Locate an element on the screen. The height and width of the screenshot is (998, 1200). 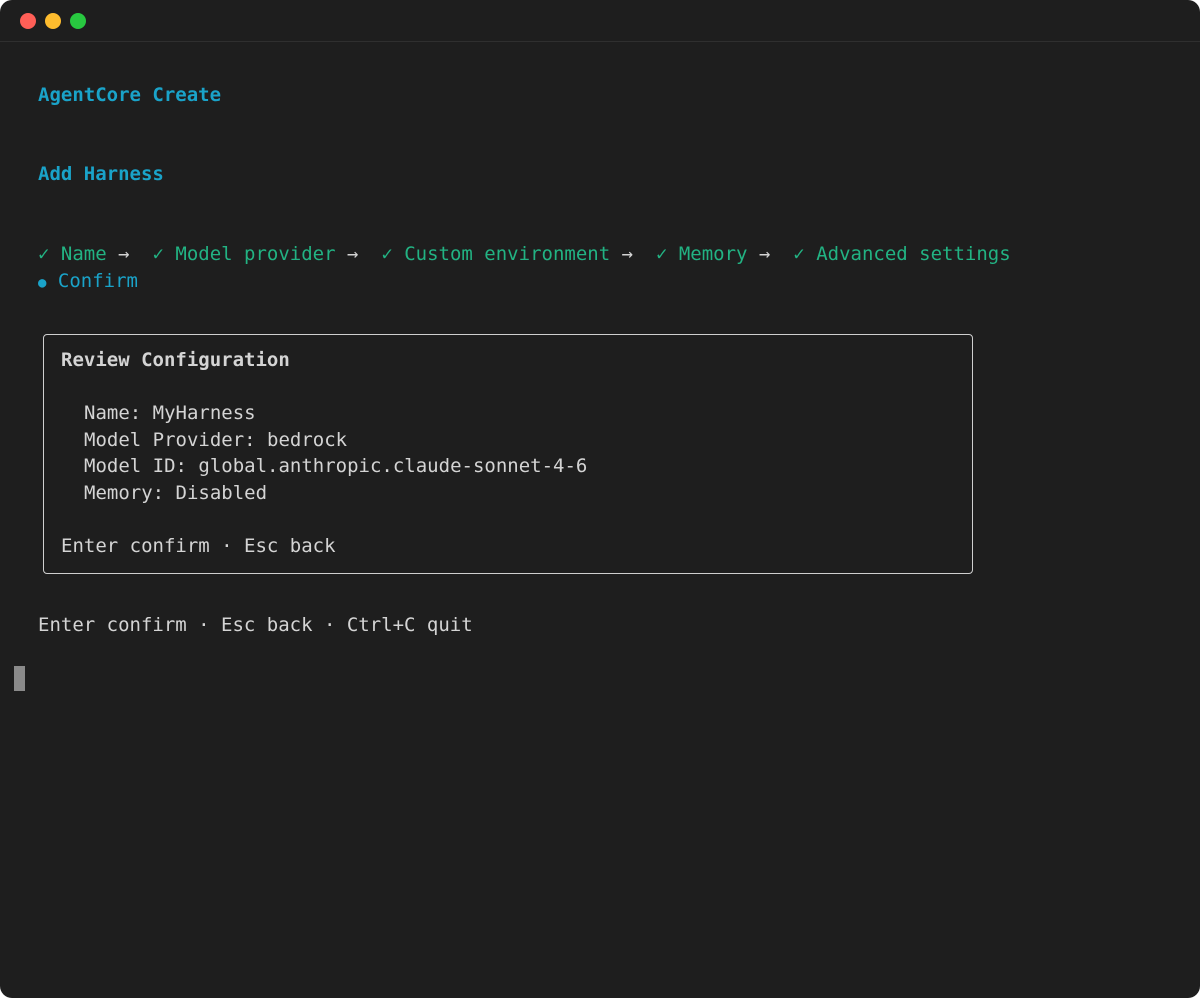
step-name: ✓ Name → is located at coordinates (84, 254).